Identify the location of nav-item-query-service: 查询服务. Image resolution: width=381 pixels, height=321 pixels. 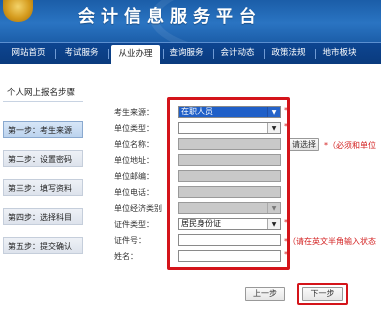
(186, 53).